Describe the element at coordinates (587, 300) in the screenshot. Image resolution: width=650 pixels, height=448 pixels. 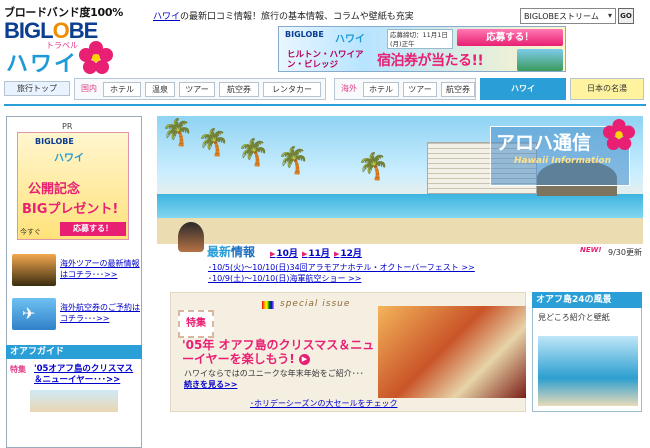
I see `oahu-scenery-header: オアフ島24の風景` at that location.